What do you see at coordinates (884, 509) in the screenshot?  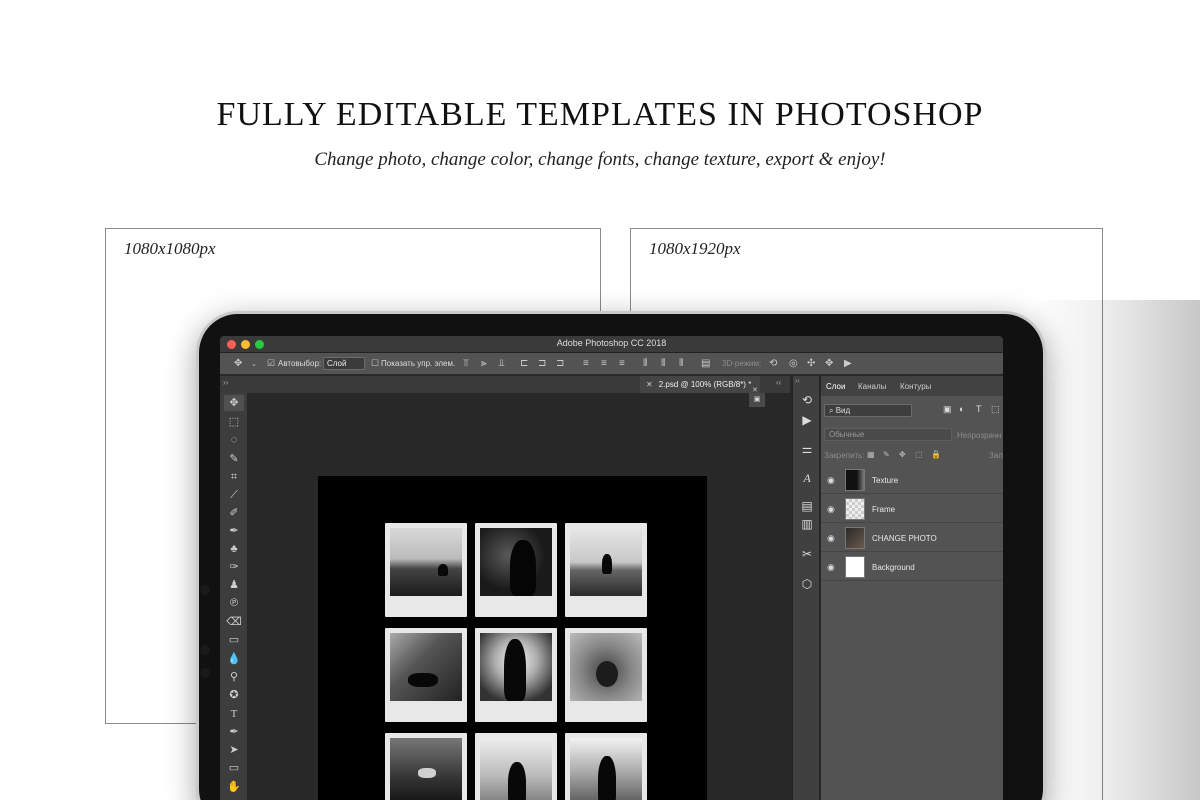 I see `layer-name: Frame` at bounding box center [884, 509].